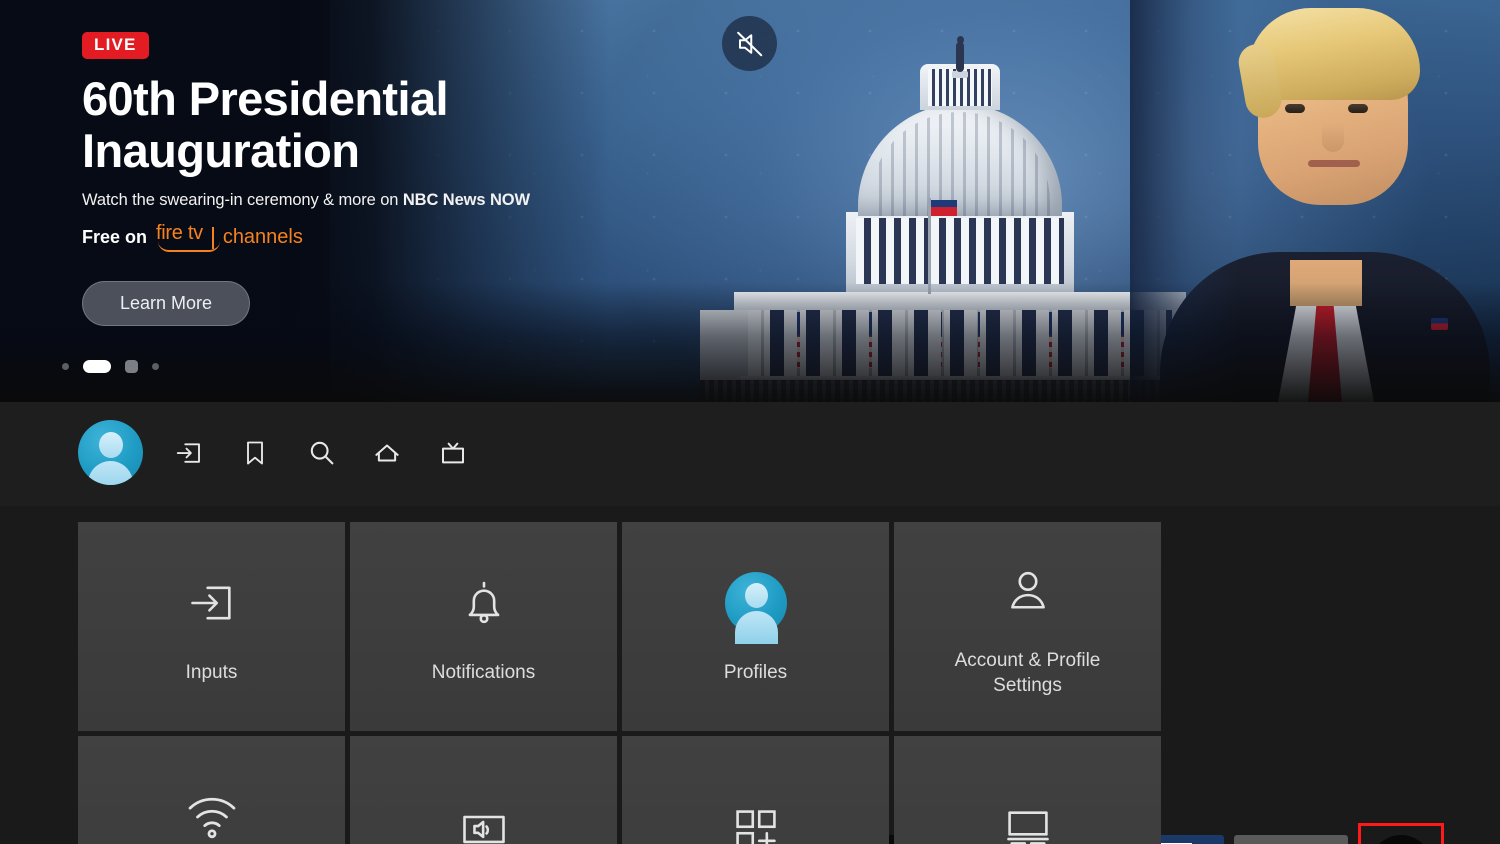  I want to click on settings-tile-notifications: Notifications, so click(483, 626).